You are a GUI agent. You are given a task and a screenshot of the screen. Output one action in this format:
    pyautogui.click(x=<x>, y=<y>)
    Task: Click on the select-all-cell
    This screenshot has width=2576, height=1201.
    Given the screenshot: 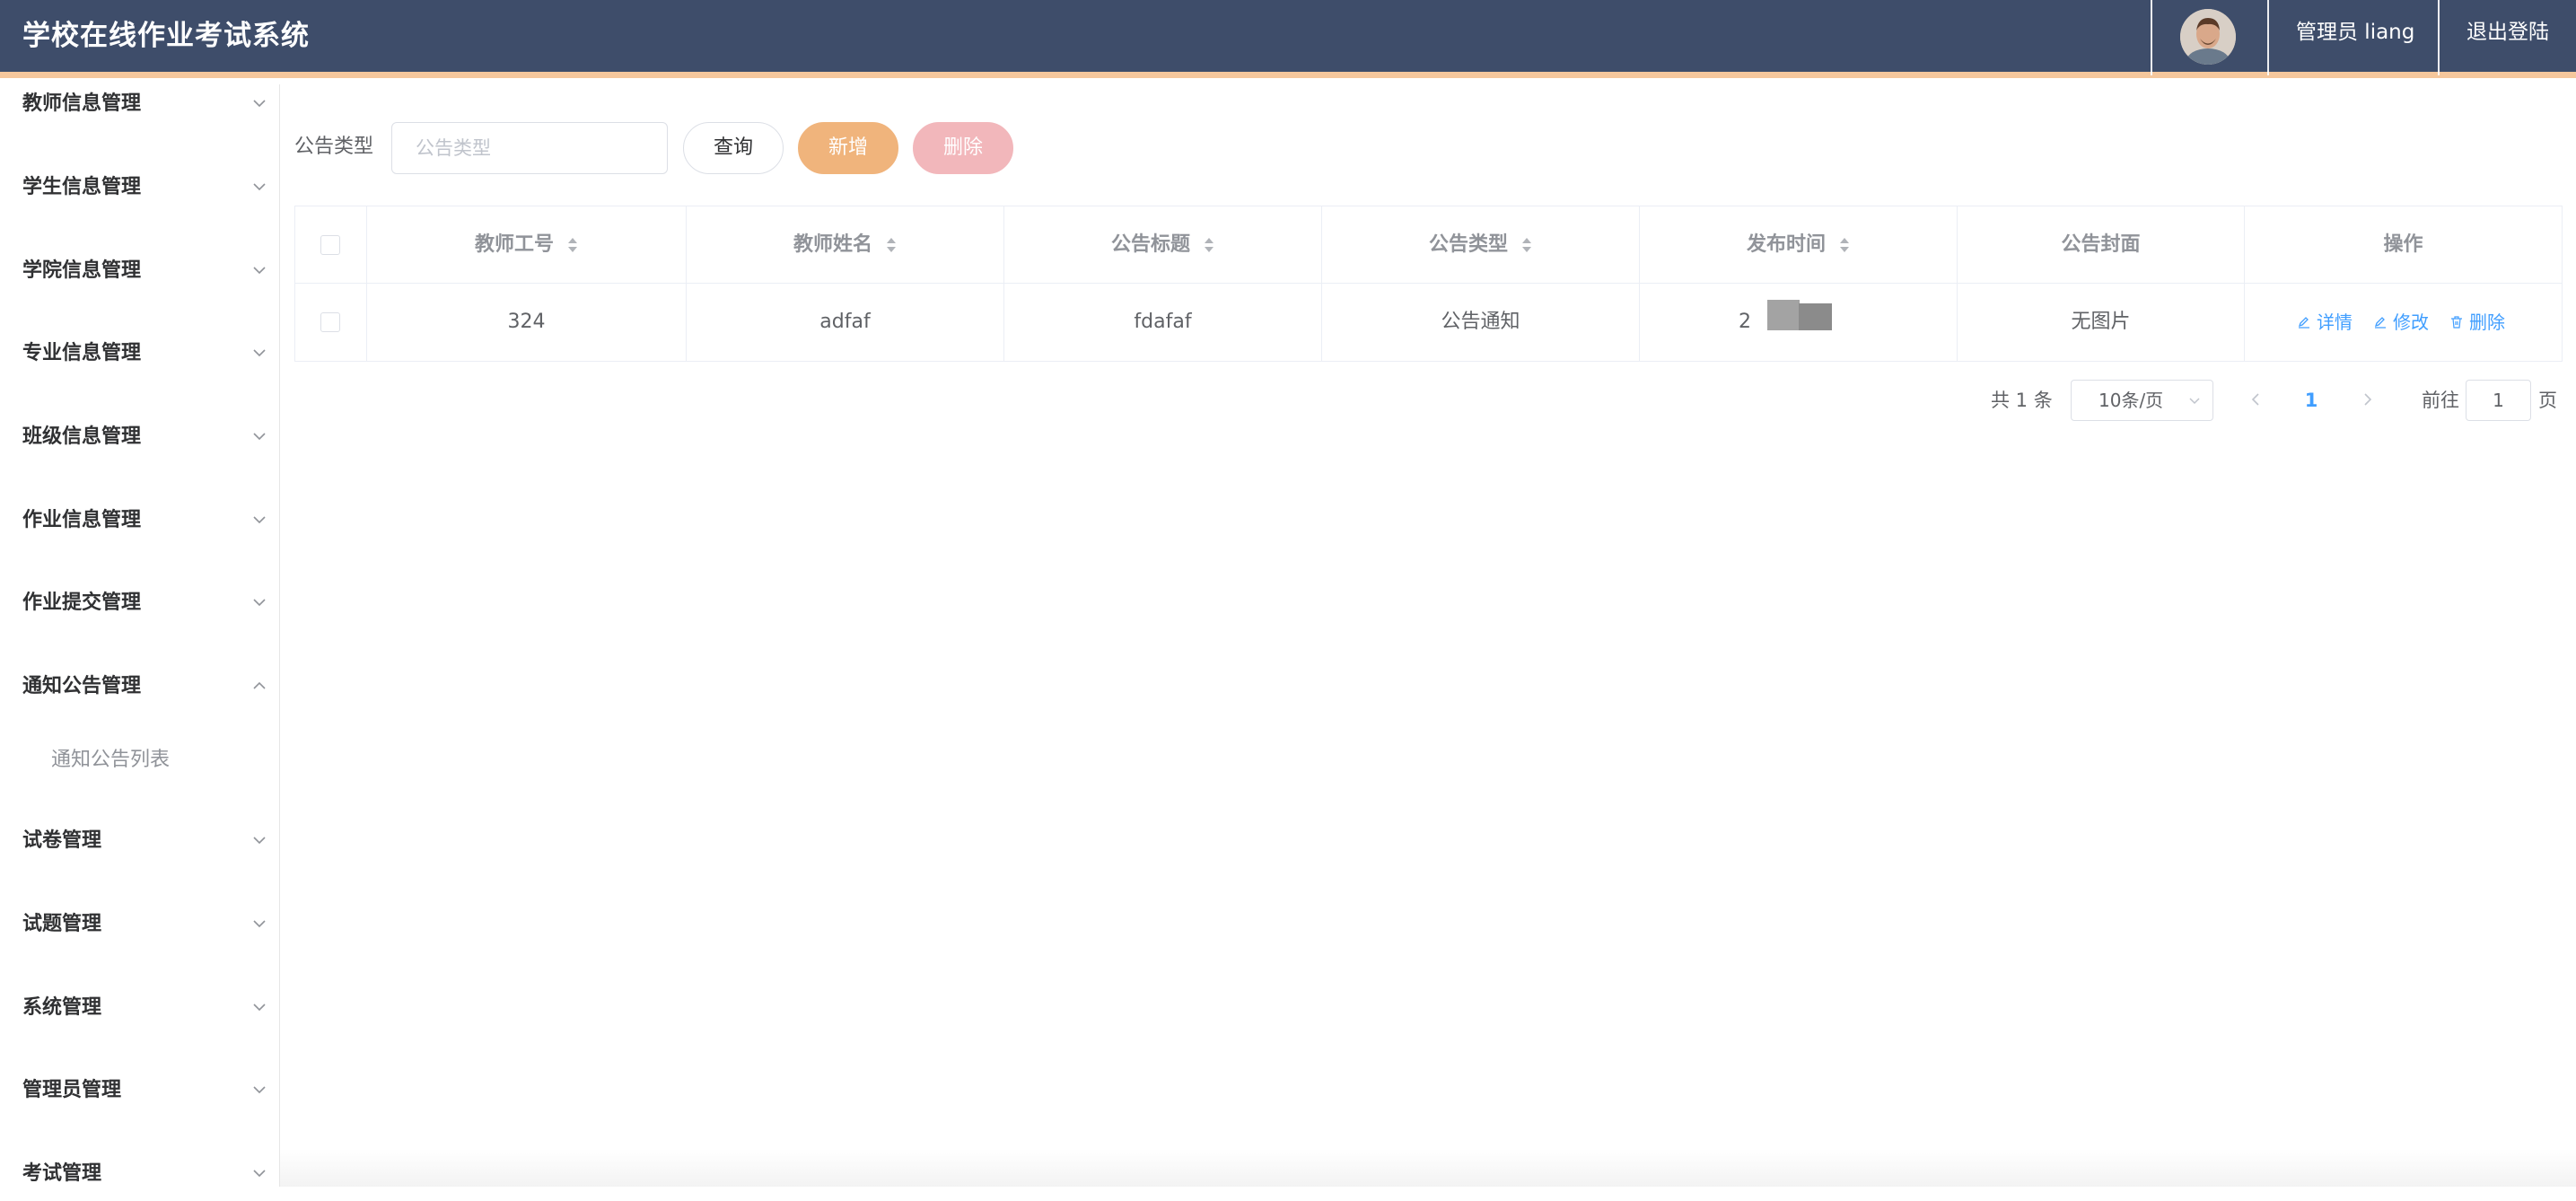 What is the action you would take?
    pyautogui.click(x=331, y=245)
    